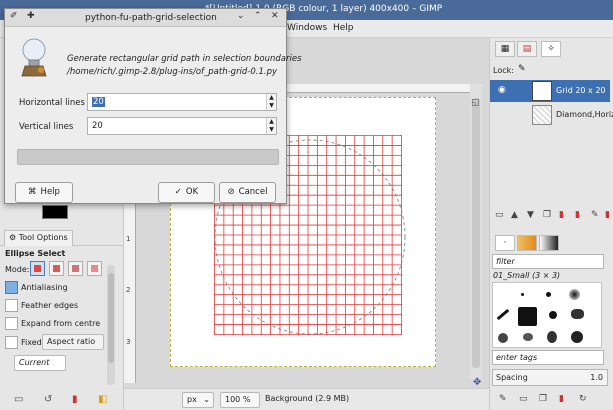 The image size is (613, 410). I want to click on zoom-toggle-icon: ◱, so click(475, 103).